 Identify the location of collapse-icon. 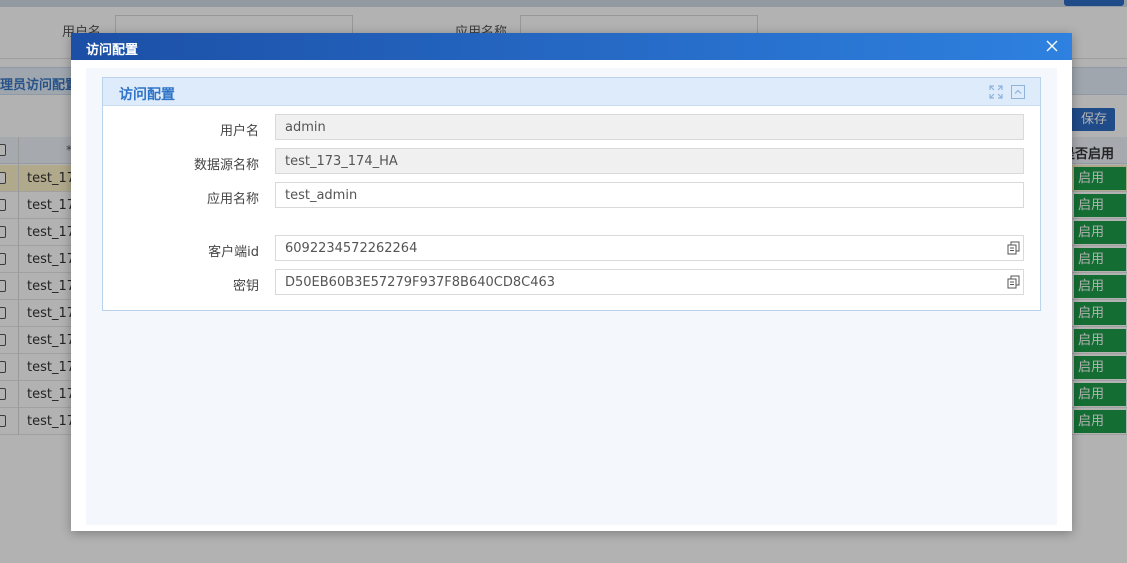
(1018, 92).